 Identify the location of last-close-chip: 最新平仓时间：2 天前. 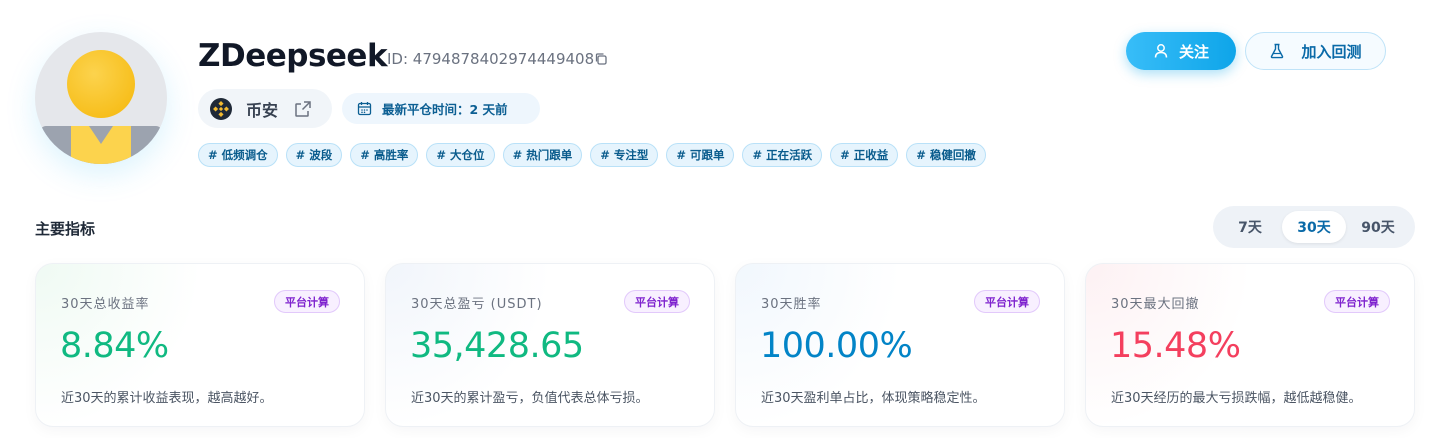
(441, 108).